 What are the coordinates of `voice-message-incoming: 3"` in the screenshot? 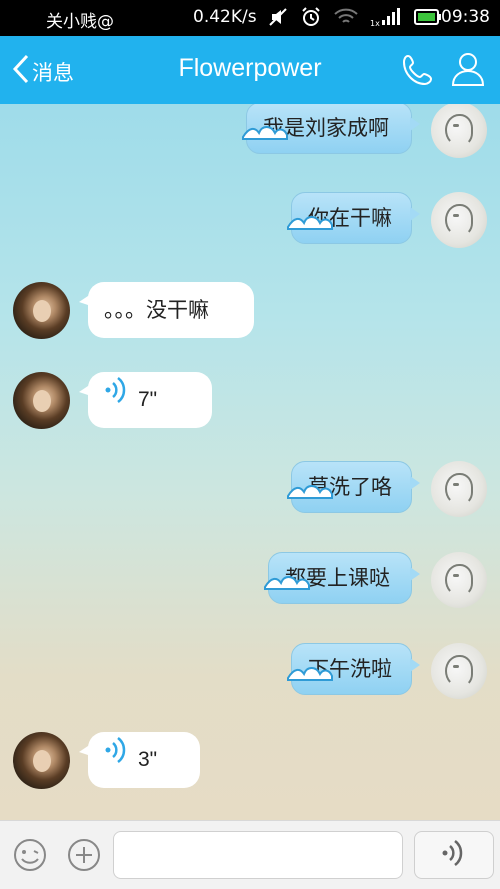 It's located at (139, 760).